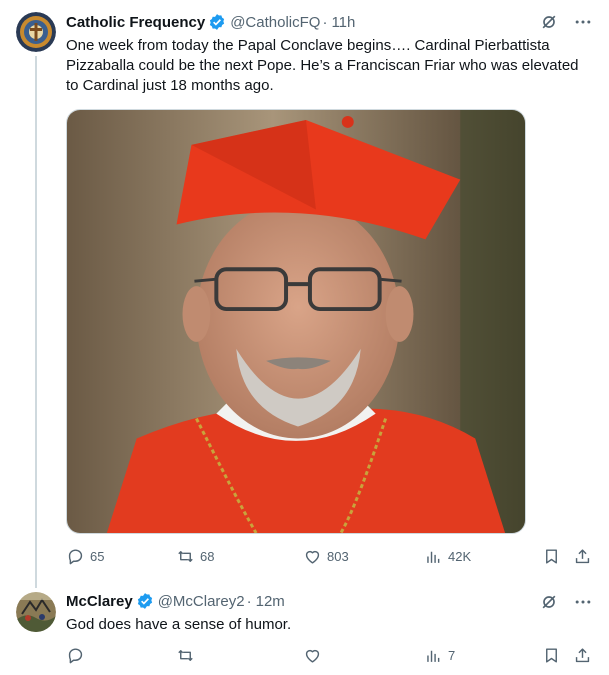  I want to click on repost-count: 68, so click(207, 556).